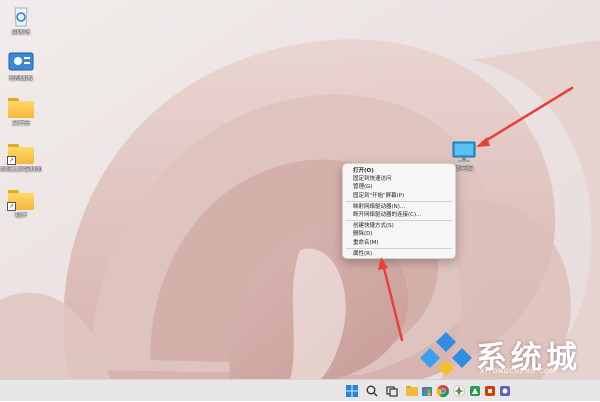 The height and width of the screenshot is (402, 600). What do you see at coordinates (443, 390) in the screenshot?
I see `chrome-icon` at bounding box center [443, 390].